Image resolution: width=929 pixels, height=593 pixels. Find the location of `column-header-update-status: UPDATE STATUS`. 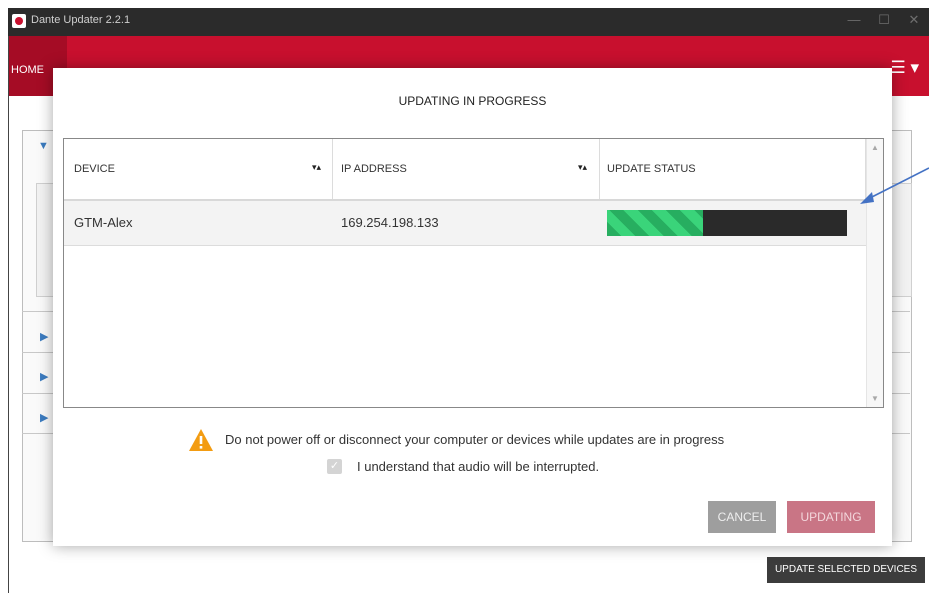

column-header-update-status: UPDATE STATUS is located at coordinates (651, 169).